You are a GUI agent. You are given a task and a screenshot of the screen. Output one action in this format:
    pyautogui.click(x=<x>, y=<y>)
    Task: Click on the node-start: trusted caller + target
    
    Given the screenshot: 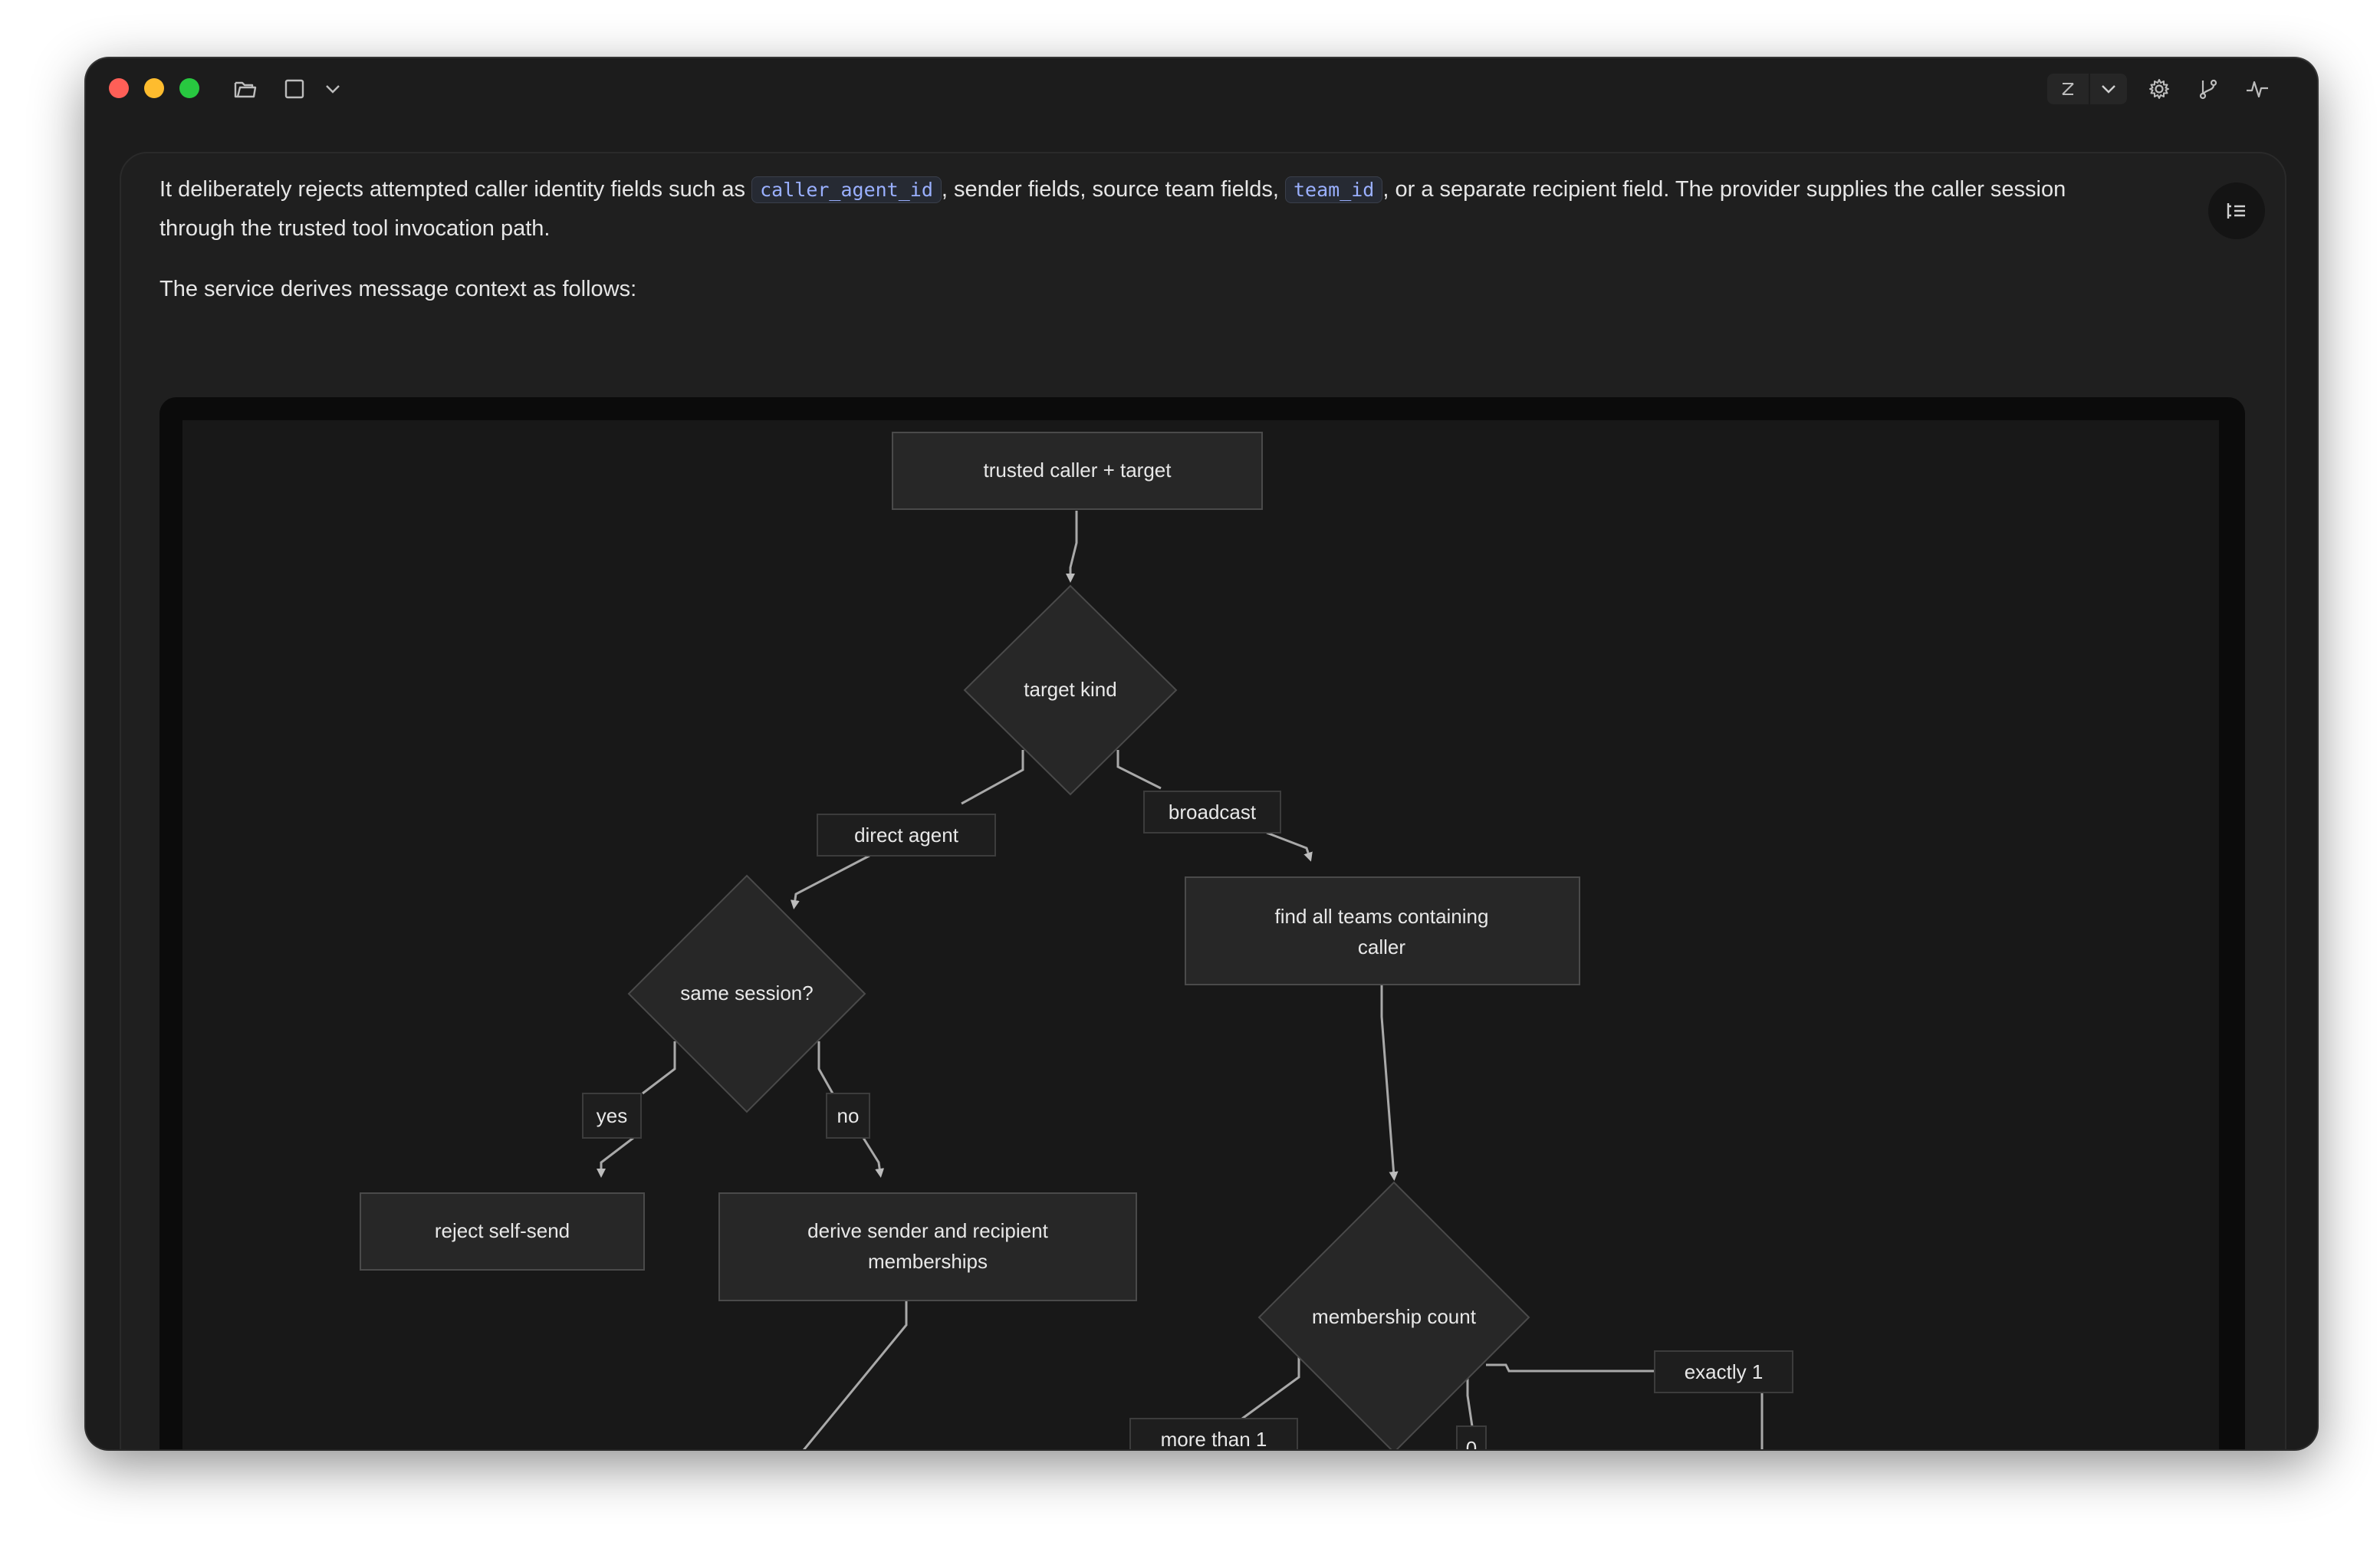 What is the action you would take?
    pyautogui.click(x=1078, y=471)
    